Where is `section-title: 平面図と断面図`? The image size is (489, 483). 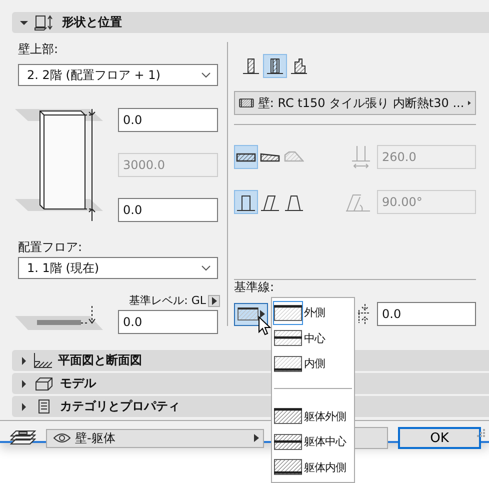 section-title: 平面図と断面図 is located at coordinates (100, 360).